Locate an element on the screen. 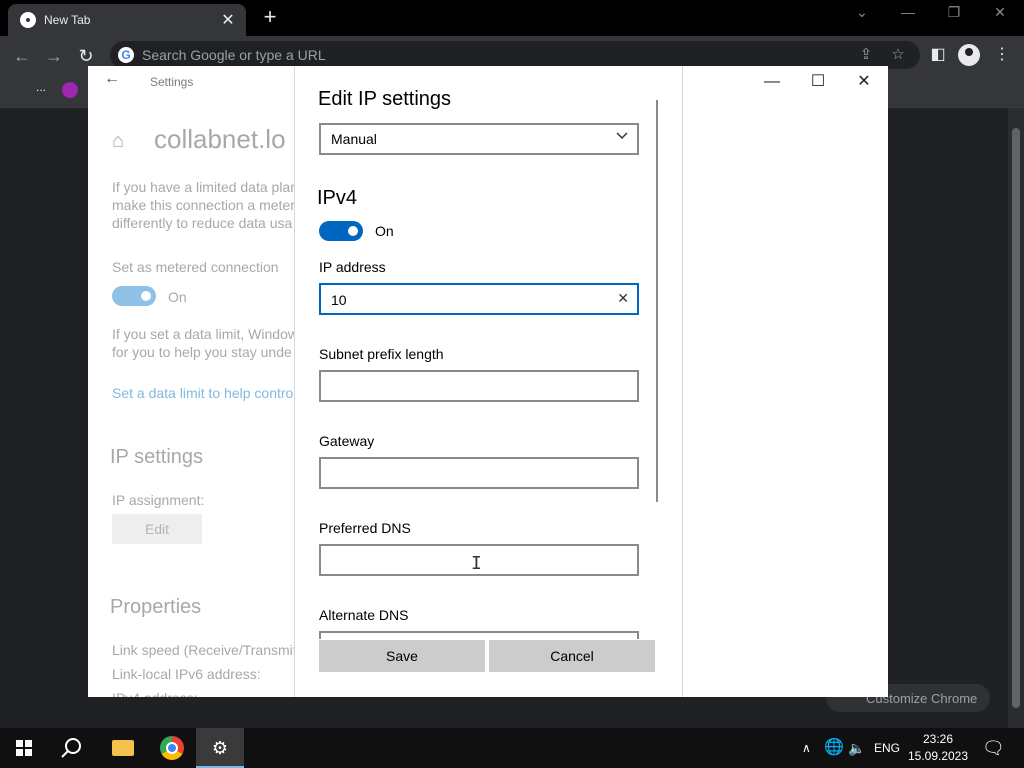  subnet-field is located at coordinates (479, 386).